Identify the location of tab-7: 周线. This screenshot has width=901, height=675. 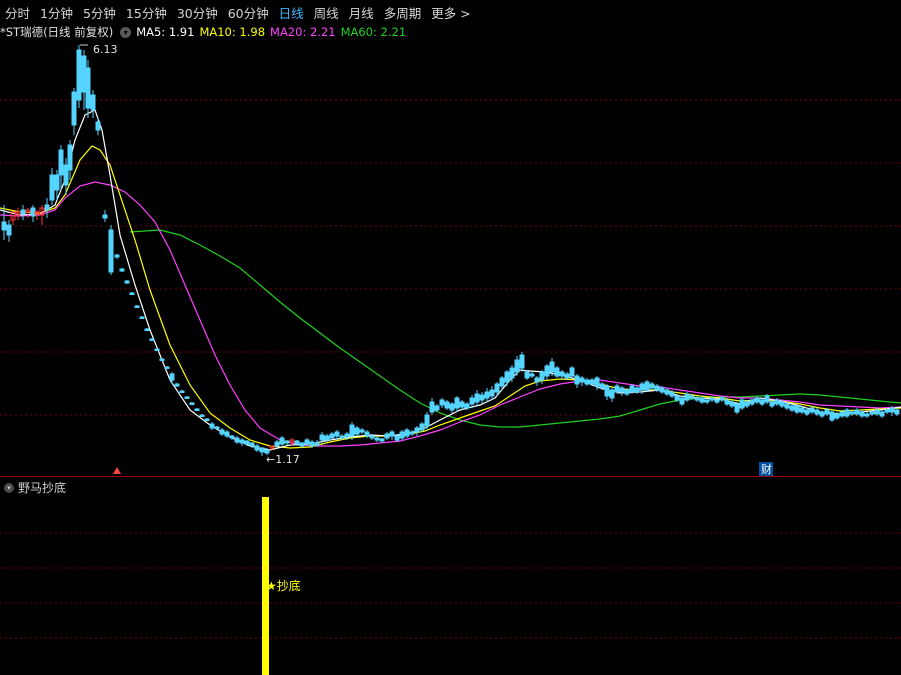
(326, 12).